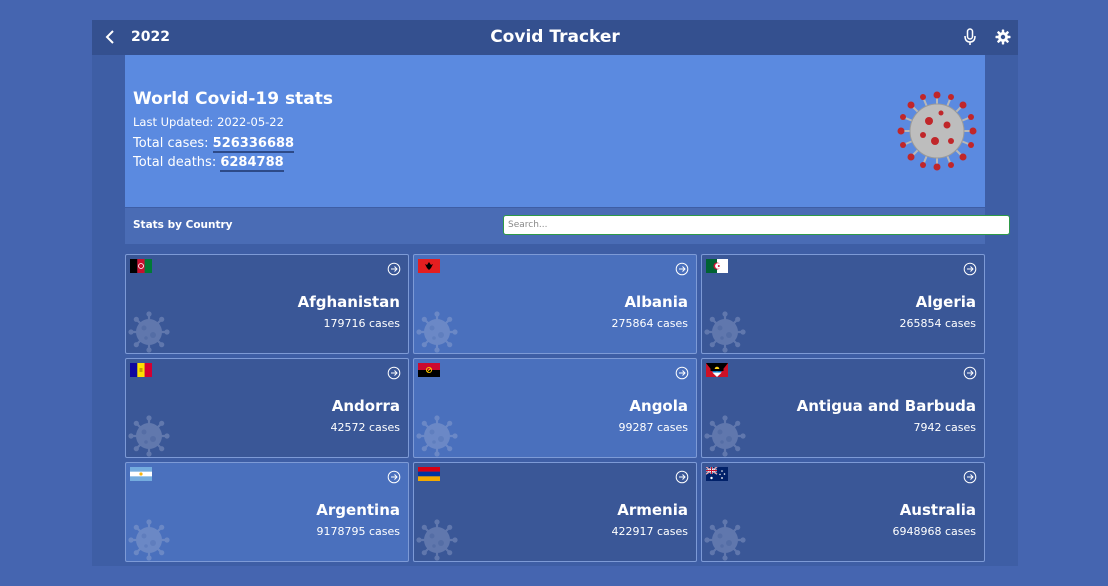 This screenshot has width=1108, height=586. I want to click on angola-flag-icon, so click(429, 370).